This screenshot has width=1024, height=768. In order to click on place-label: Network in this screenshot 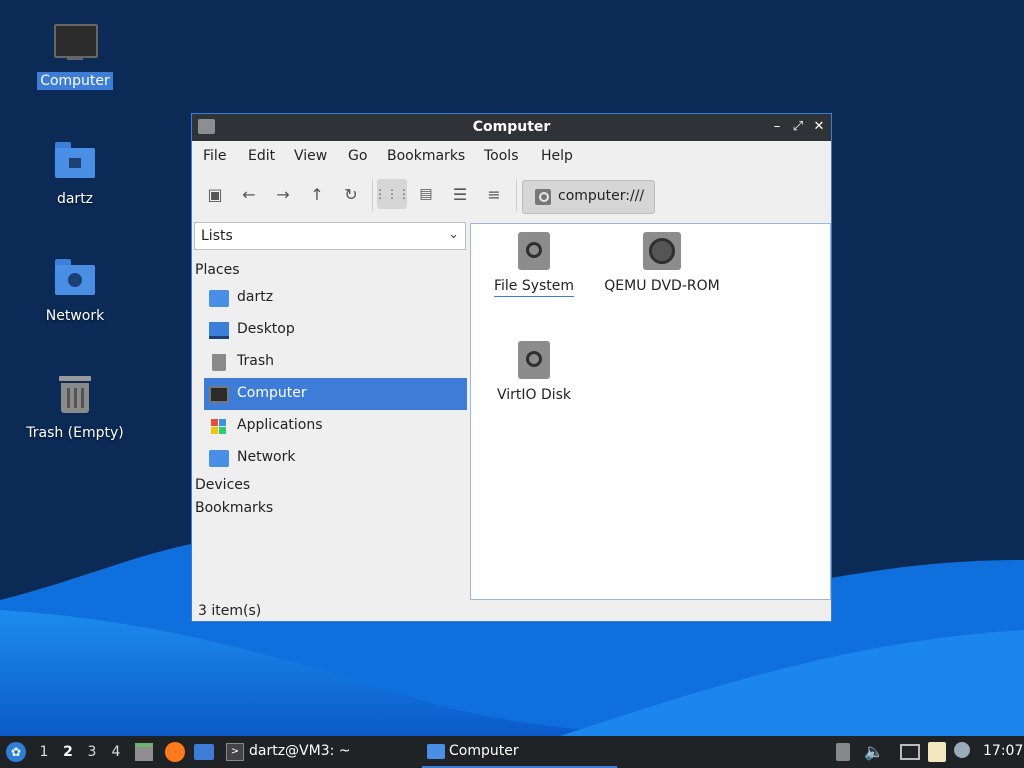, I will do `click(266, 457)`.